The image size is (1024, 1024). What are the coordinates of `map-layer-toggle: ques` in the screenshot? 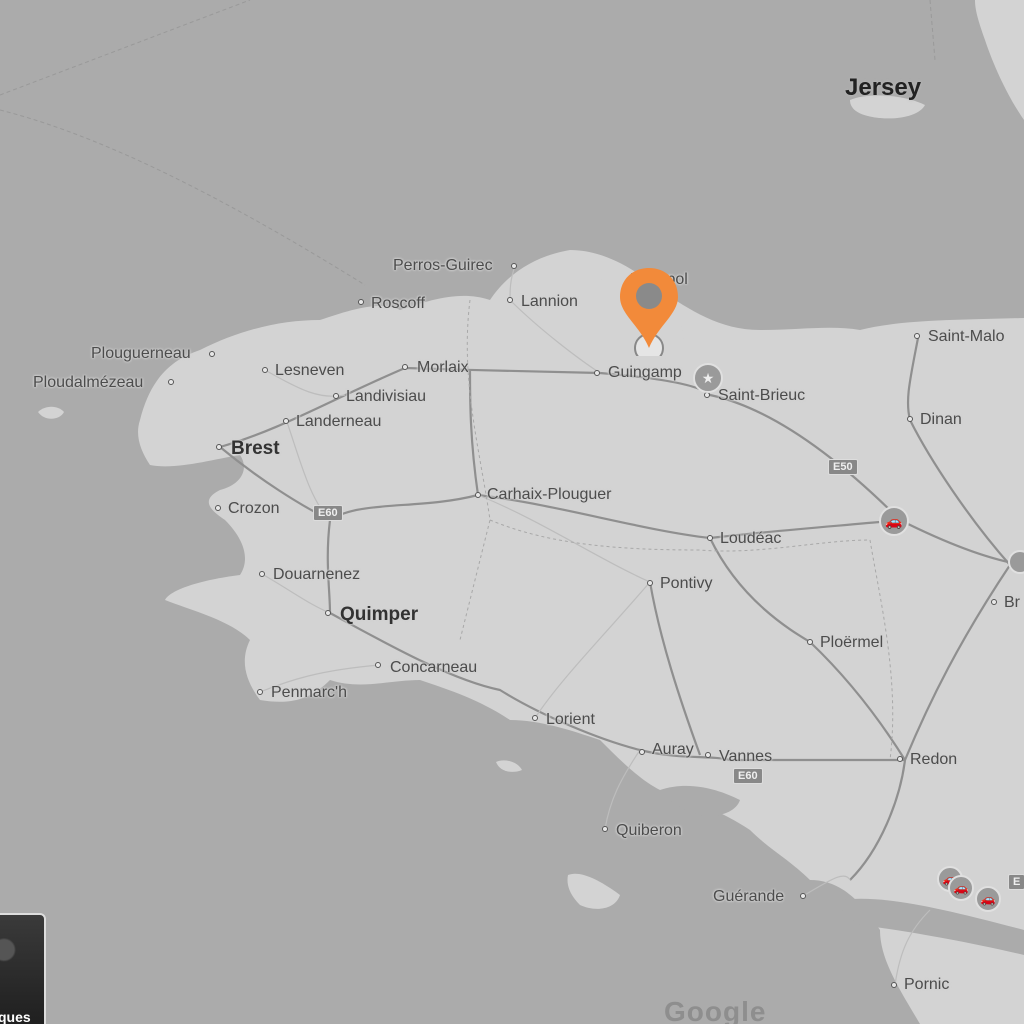 It's located at (23, 968).